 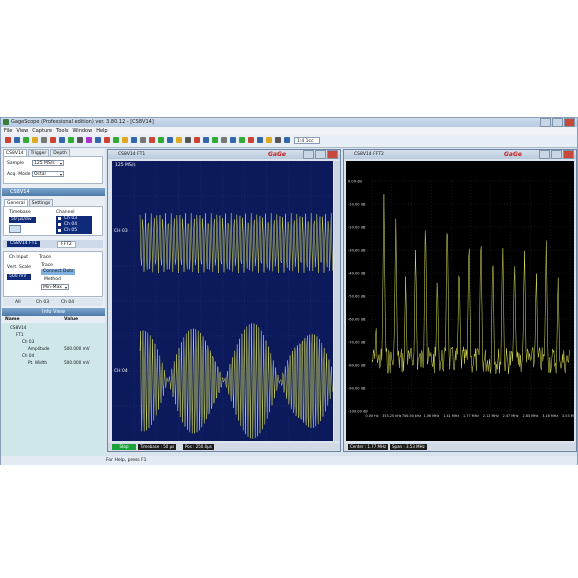 What do you see at coordinates (70, 231) in the screenshot?
I see `channel-item: Ch 05` at bounding box center [70, 231].